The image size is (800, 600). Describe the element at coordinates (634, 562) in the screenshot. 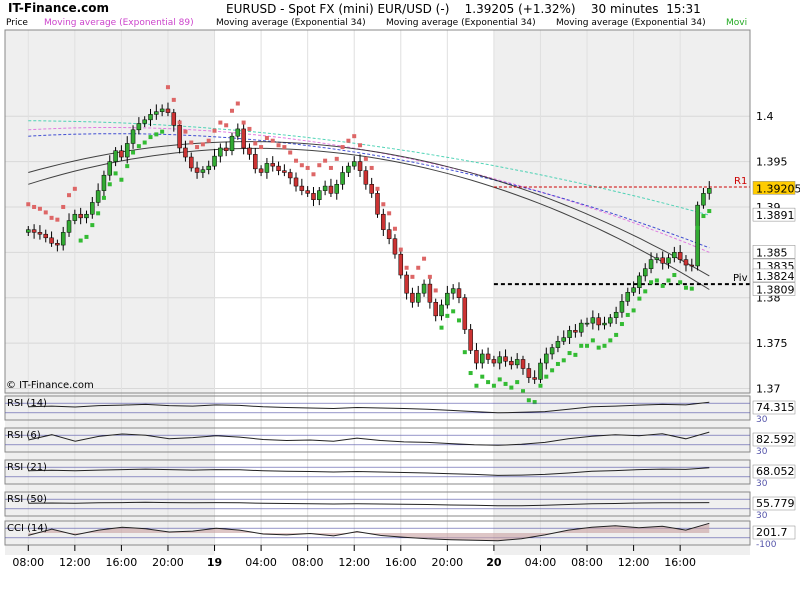

I see `time-tick-label: 12:00` at that location.